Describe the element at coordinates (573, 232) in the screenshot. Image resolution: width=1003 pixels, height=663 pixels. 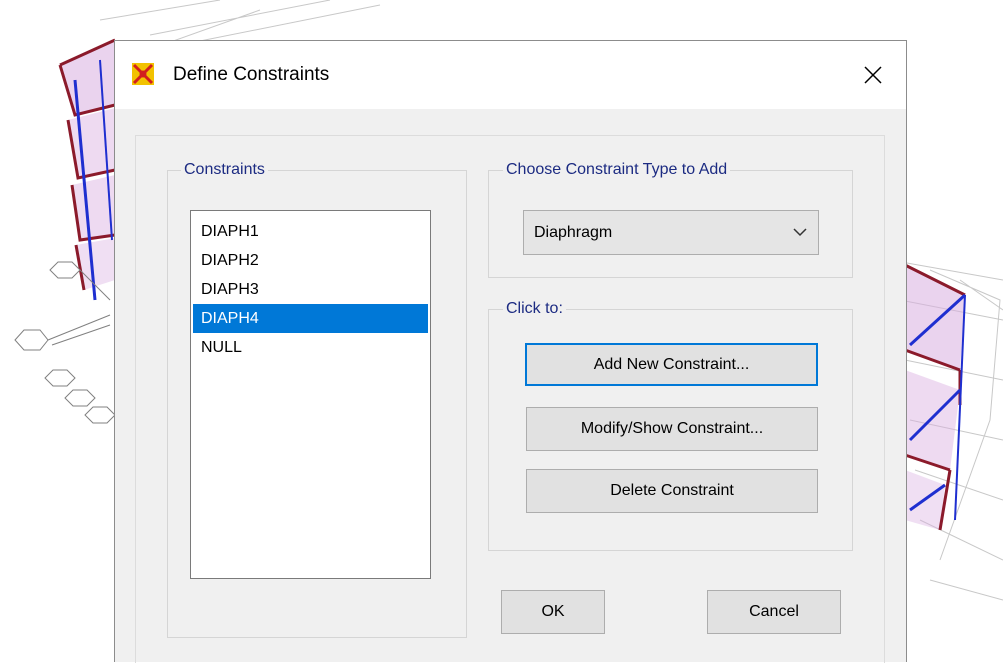
I see `constraint-type-value: Diaphragm` at that location.